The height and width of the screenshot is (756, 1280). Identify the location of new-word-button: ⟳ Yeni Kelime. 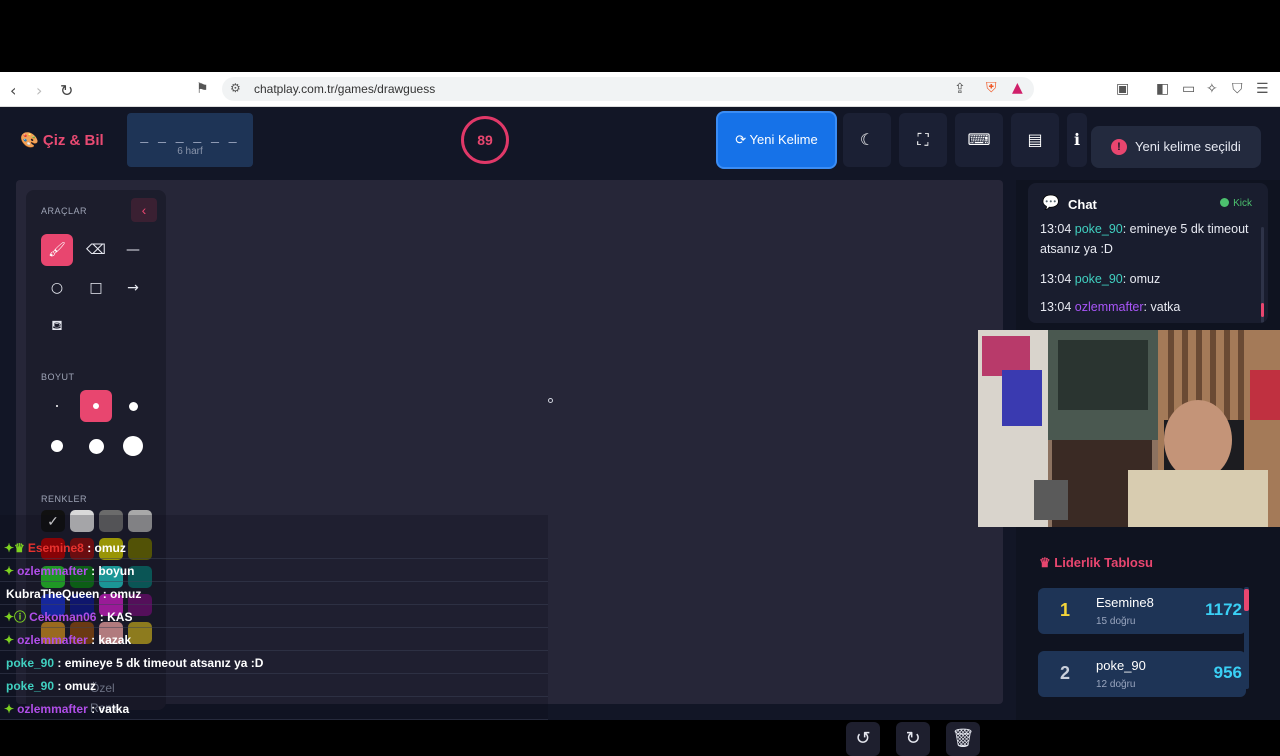
(776, 140).